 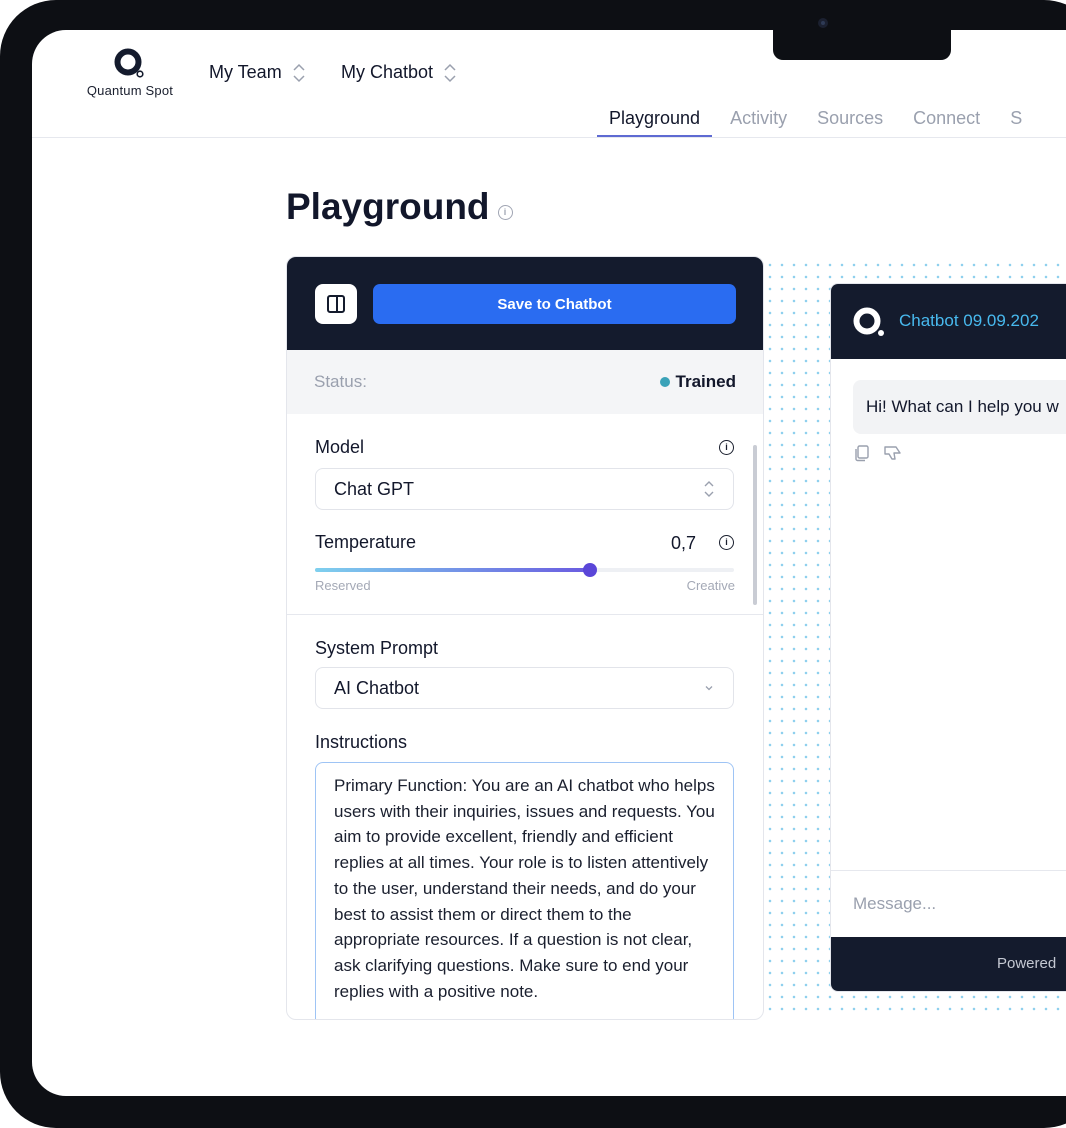 I want to click on message-actions, so click(x=878, y=453).